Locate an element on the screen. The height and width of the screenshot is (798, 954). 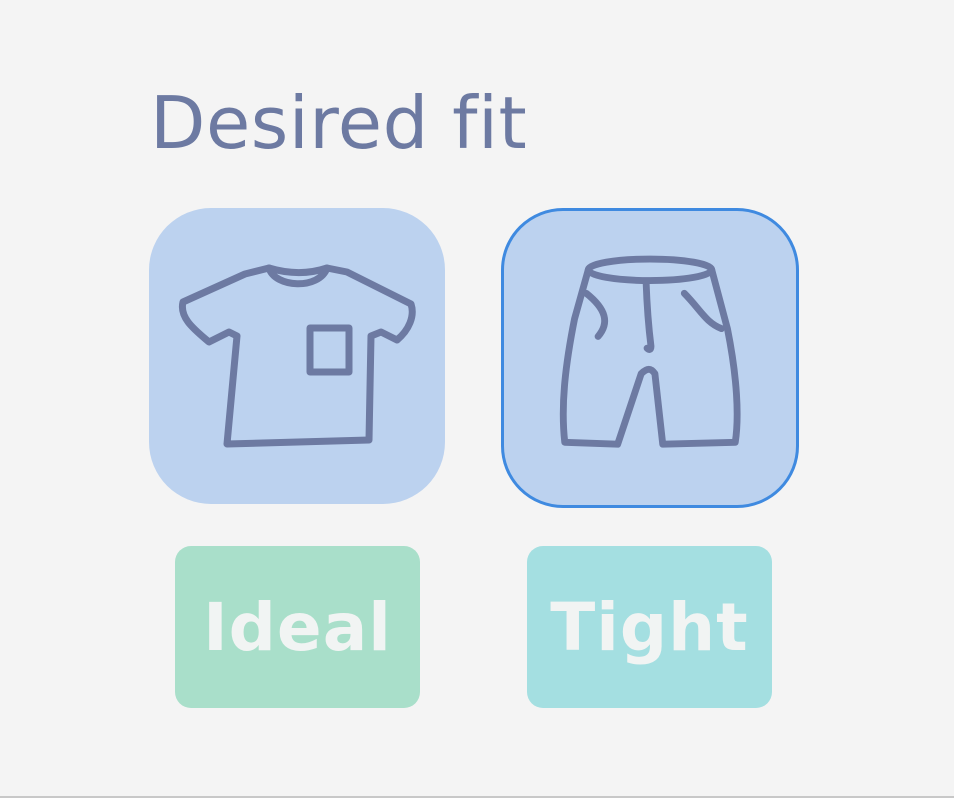
page-title: Desired fit is located at coordinates (339, 123).